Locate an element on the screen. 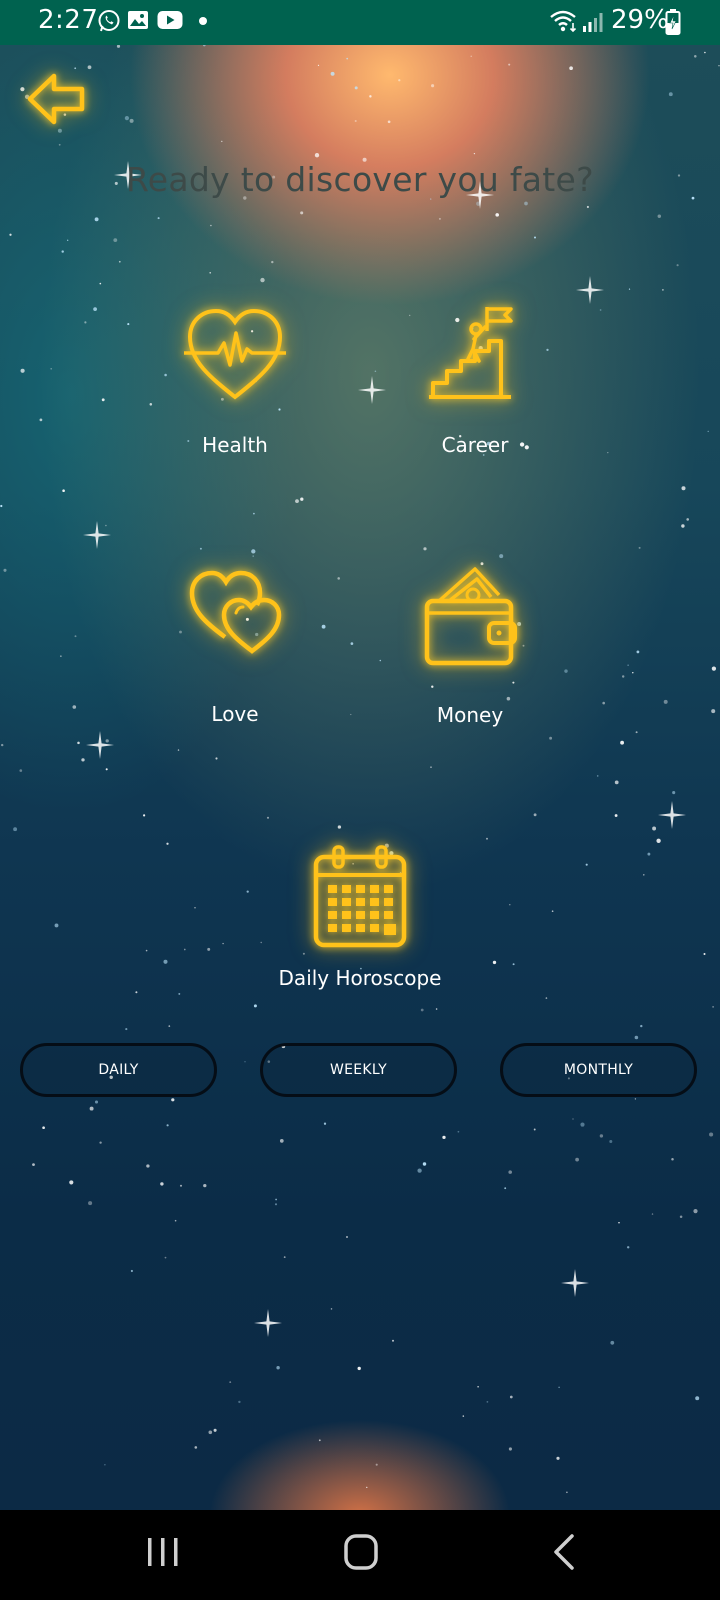 The image size is (720, 1600). heartbeat-icon is located at coordinates (235, 354).